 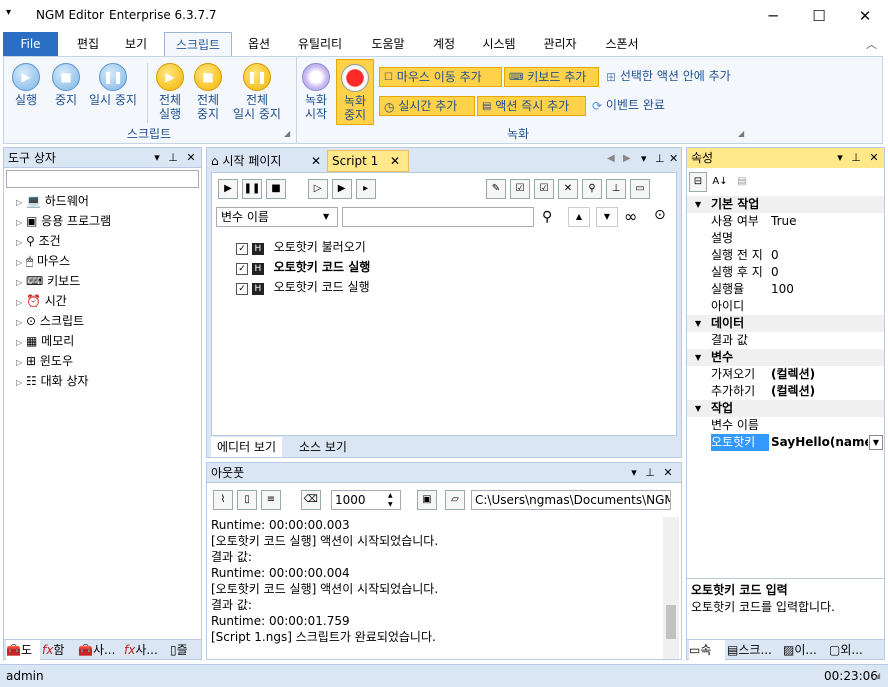 I want to click on action-item: ✓ H 오토핫키 코드 실행, so click(x=303, y=287).